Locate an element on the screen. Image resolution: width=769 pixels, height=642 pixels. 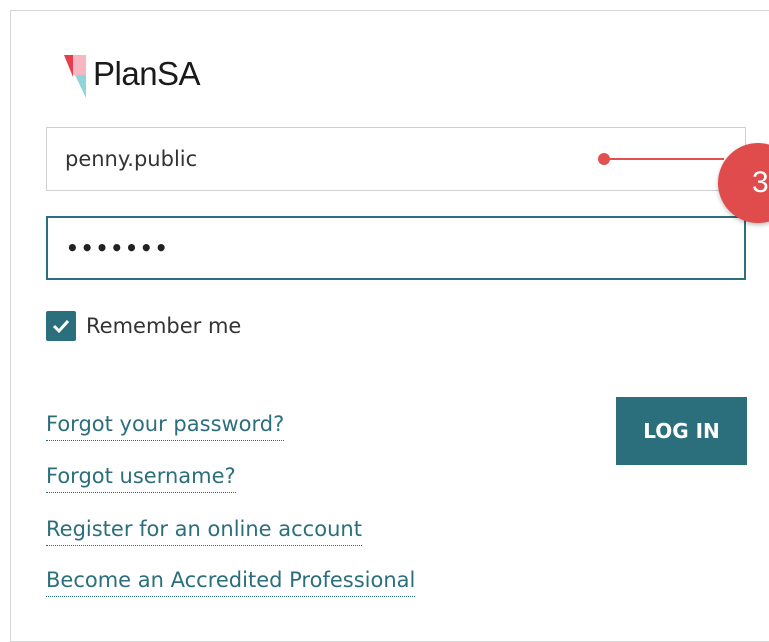
password-masked-value: ••••••• is located at coordinates (118, 248).